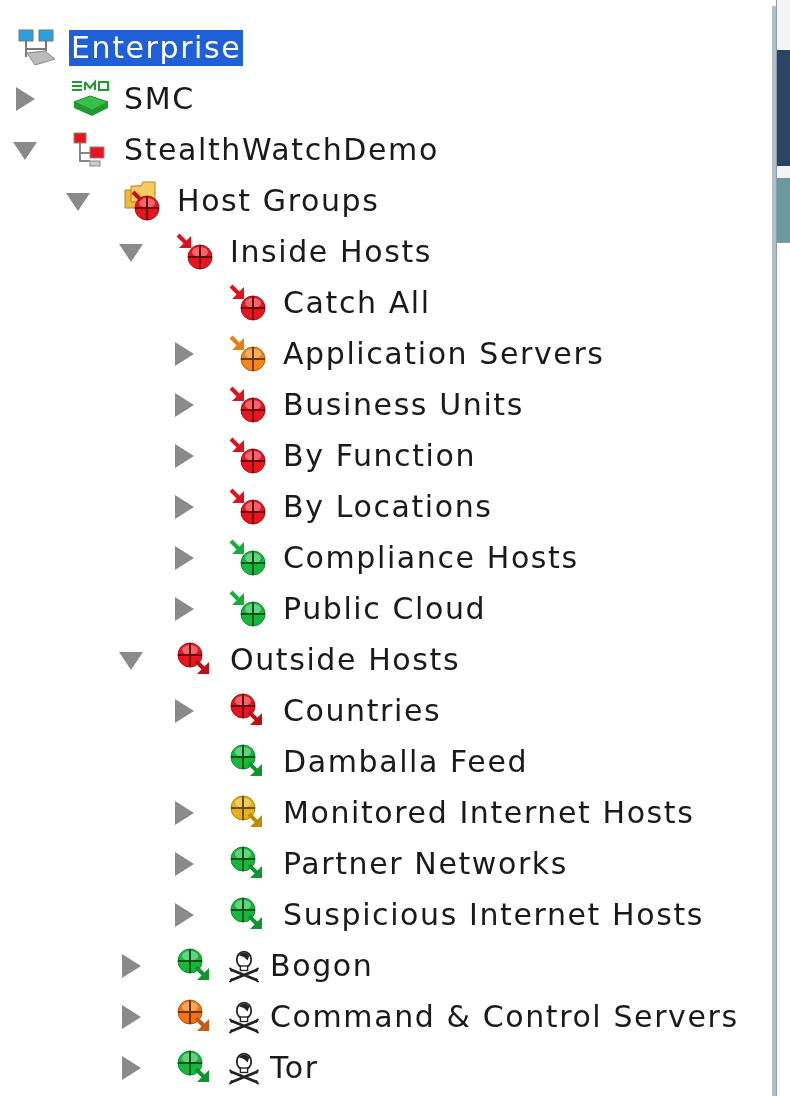  What do you see at coordinates (362, 710) in the screenshot?
I see `tree-item: Countries` at bounding box center [362, 710].